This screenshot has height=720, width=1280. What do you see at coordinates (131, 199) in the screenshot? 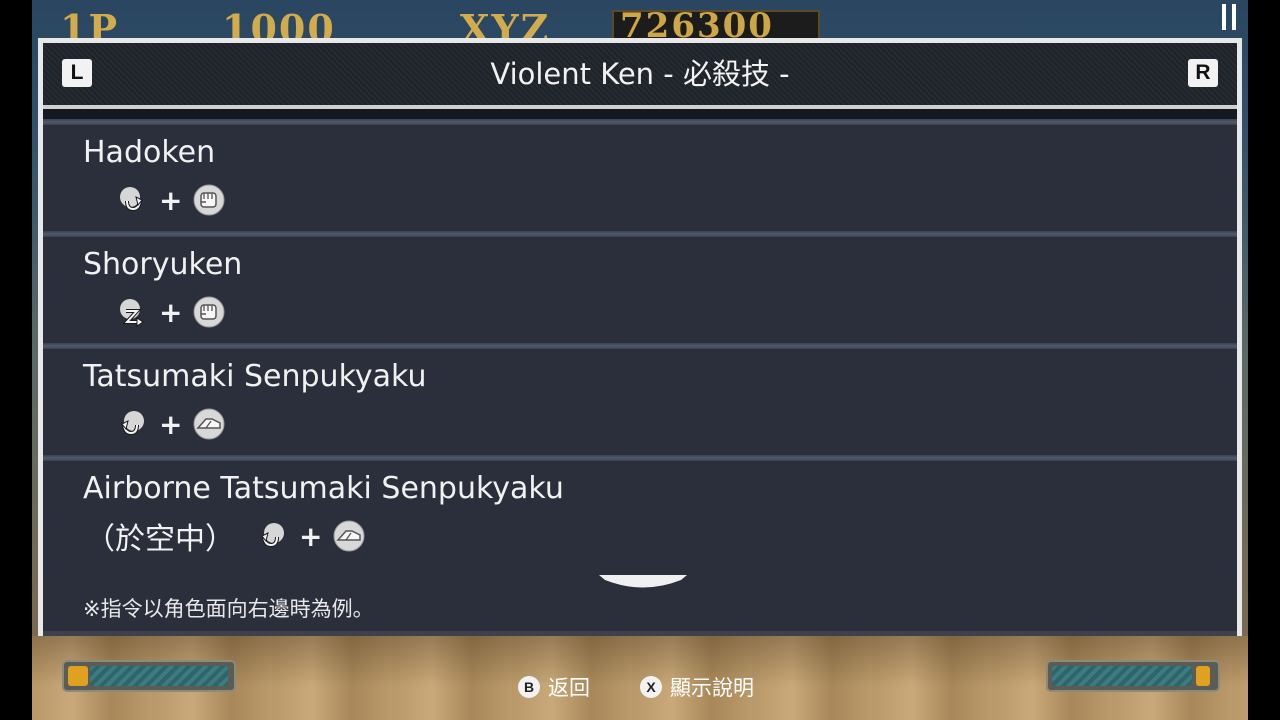
I see `quarter-circle-forward-icon` at bounding box center [131, 199].